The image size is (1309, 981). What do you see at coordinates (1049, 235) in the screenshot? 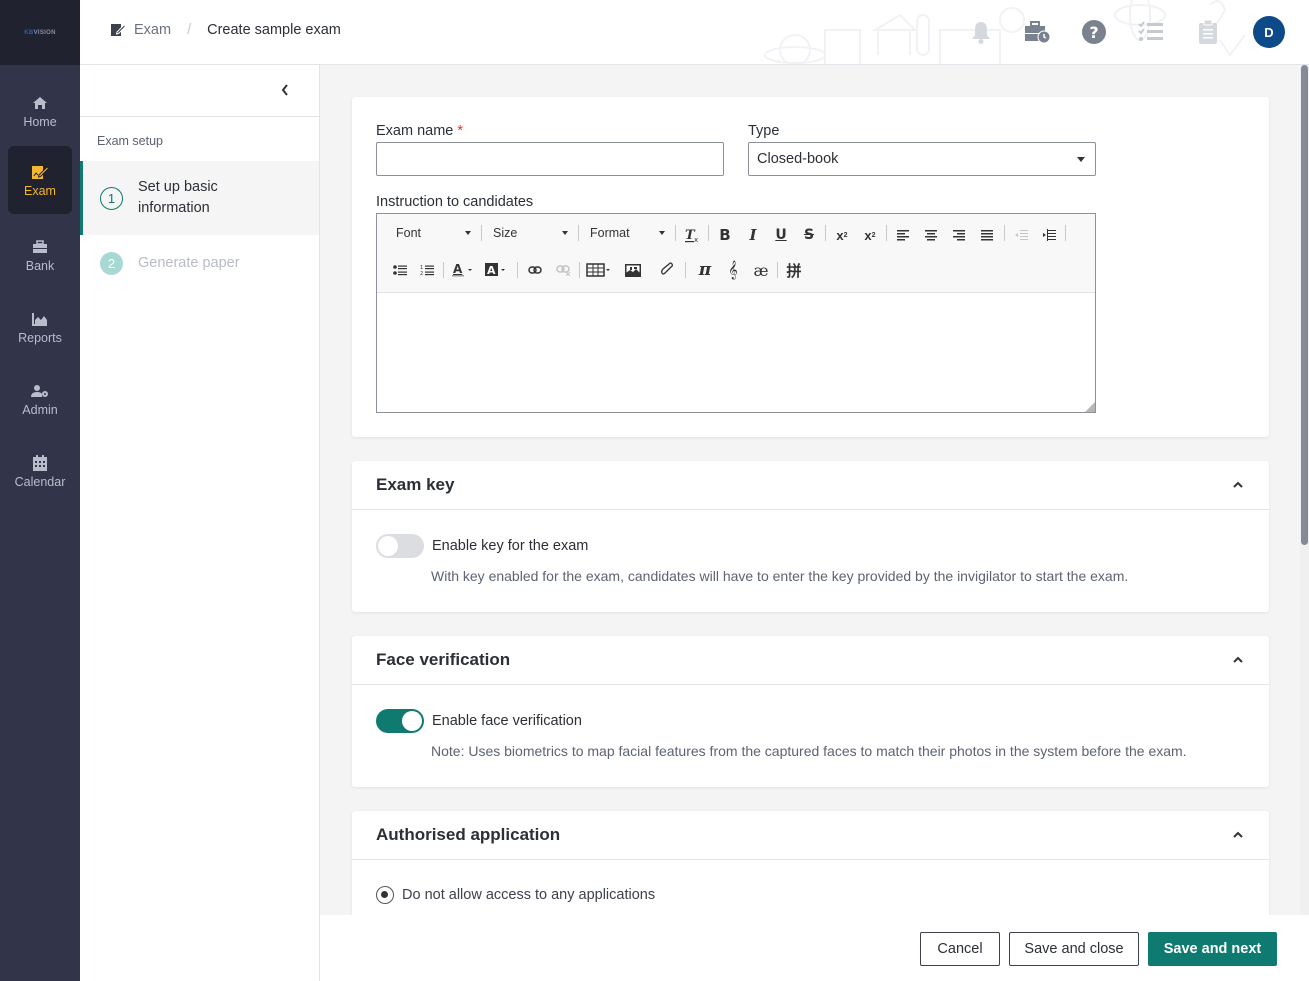
I see `indent-icon` at bounding box center [1049, 235].